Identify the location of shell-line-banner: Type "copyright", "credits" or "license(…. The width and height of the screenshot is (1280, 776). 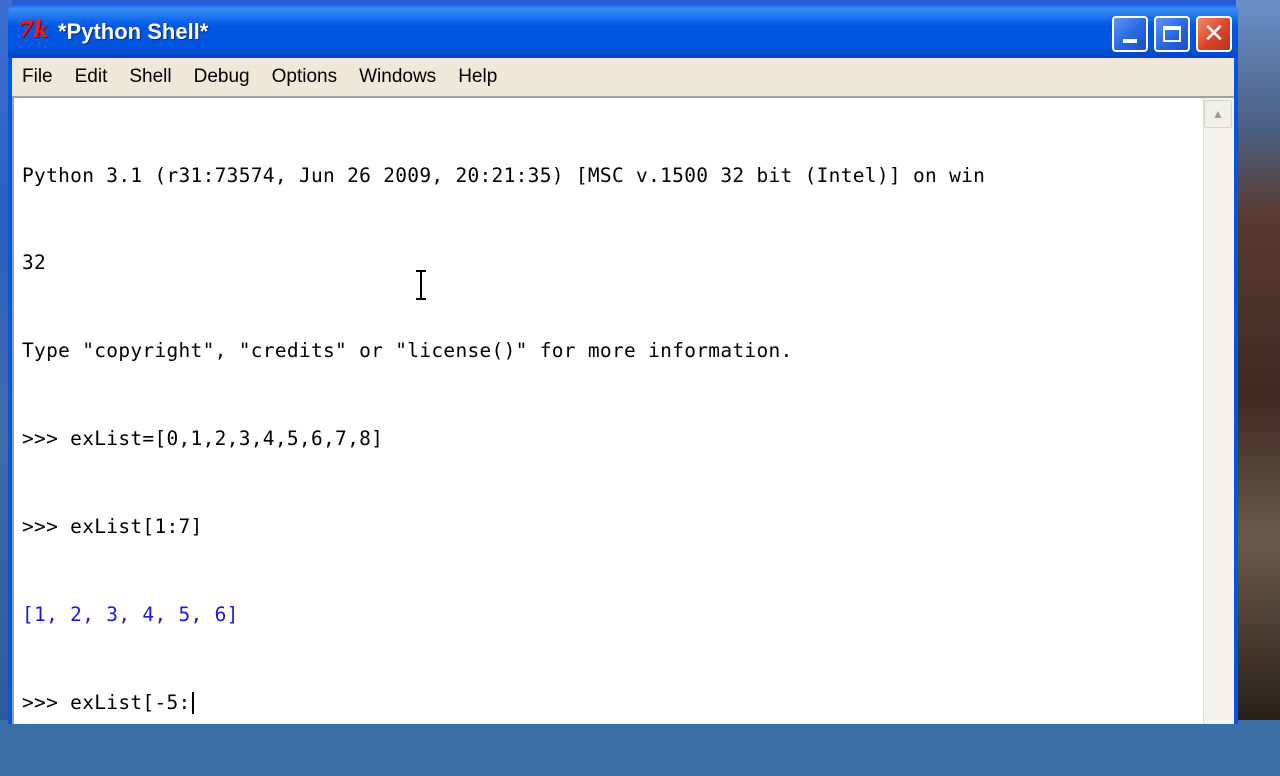
(407, 351).